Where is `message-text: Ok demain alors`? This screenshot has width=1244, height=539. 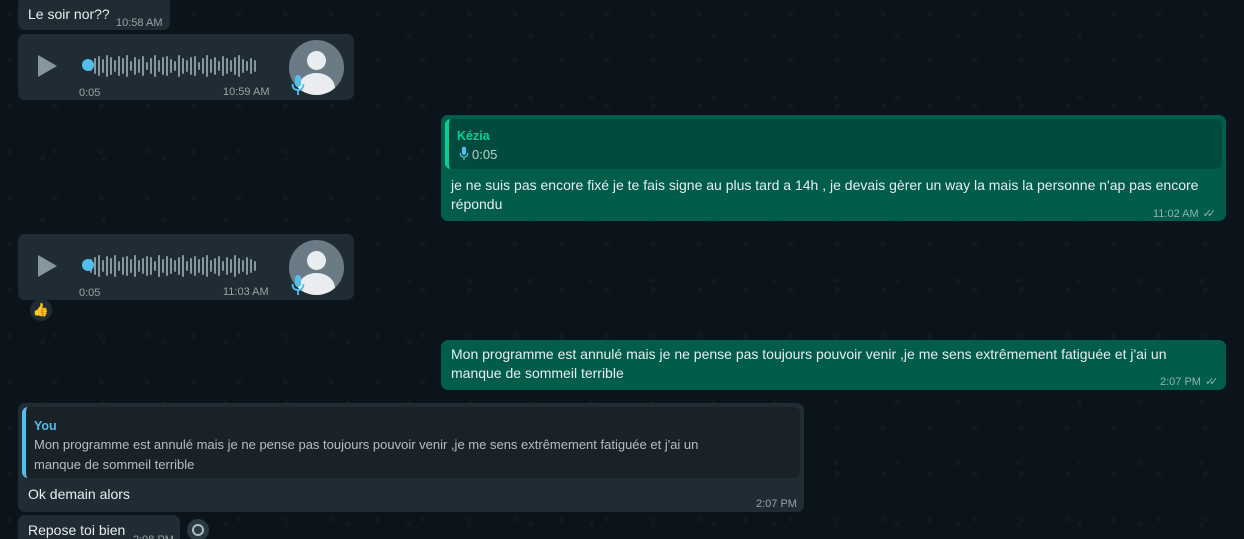 message-text: Ok demain alors is located at coordinates (79, 494).